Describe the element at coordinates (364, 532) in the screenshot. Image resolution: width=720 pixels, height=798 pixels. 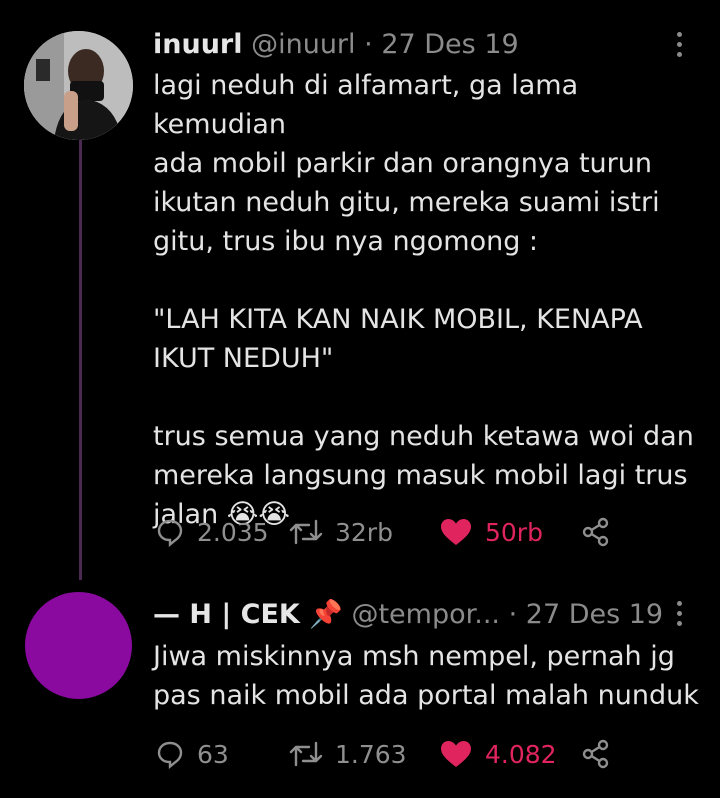
I see `retweet-count: 32rb` at that location.